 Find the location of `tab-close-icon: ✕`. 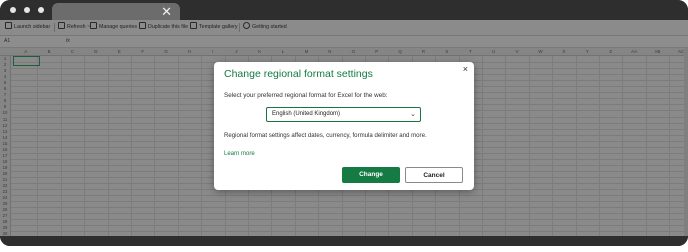

tab-close-icon: ✕ is located at coordinates (166, 11).